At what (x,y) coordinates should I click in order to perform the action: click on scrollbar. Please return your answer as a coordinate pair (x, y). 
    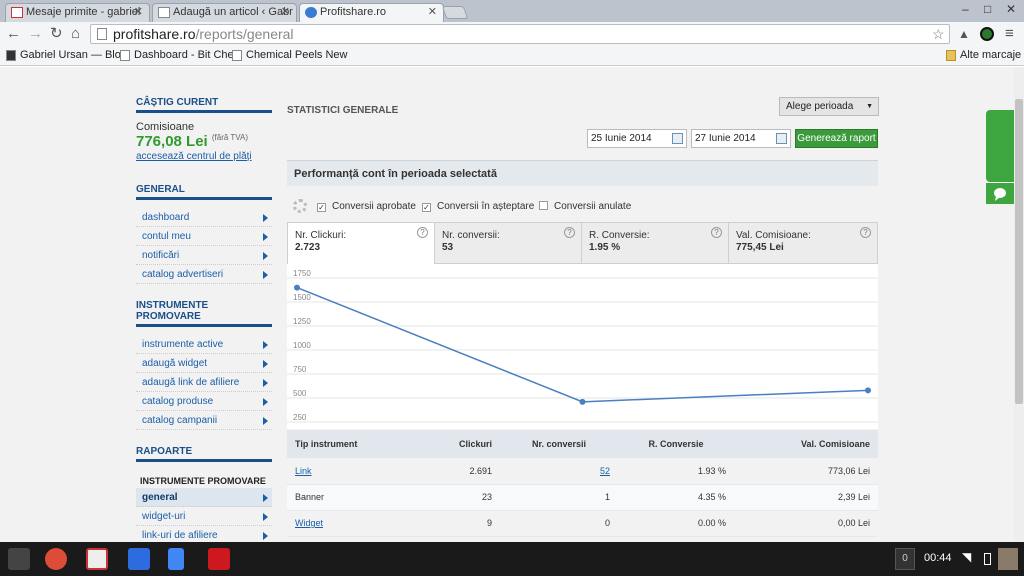
    Looking at the image, I should click on (1019, 304).